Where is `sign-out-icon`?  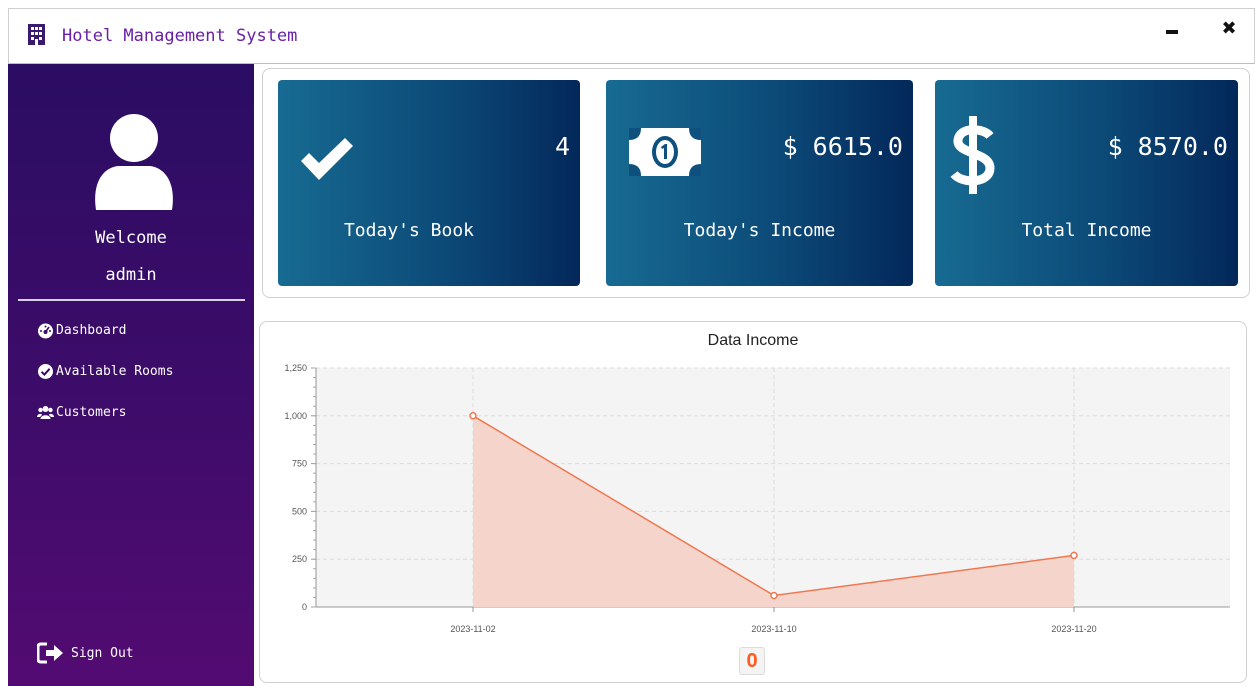
sign-out-icon is located at coordinates (50, 653).